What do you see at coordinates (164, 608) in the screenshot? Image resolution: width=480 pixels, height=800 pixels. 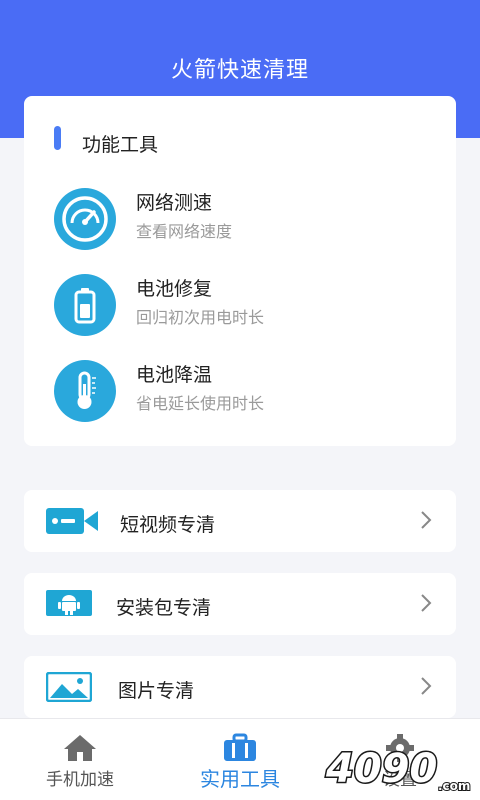 I see `row-label: 安装包专清` at bounding box center [164, 608].